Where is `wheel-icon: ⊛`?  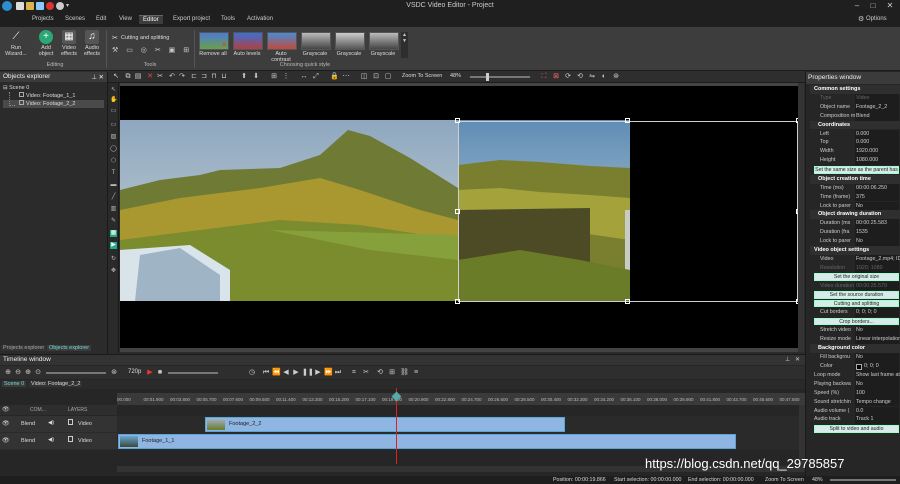
wheel-icon: ⊛ is located at coordinates (616, 76).